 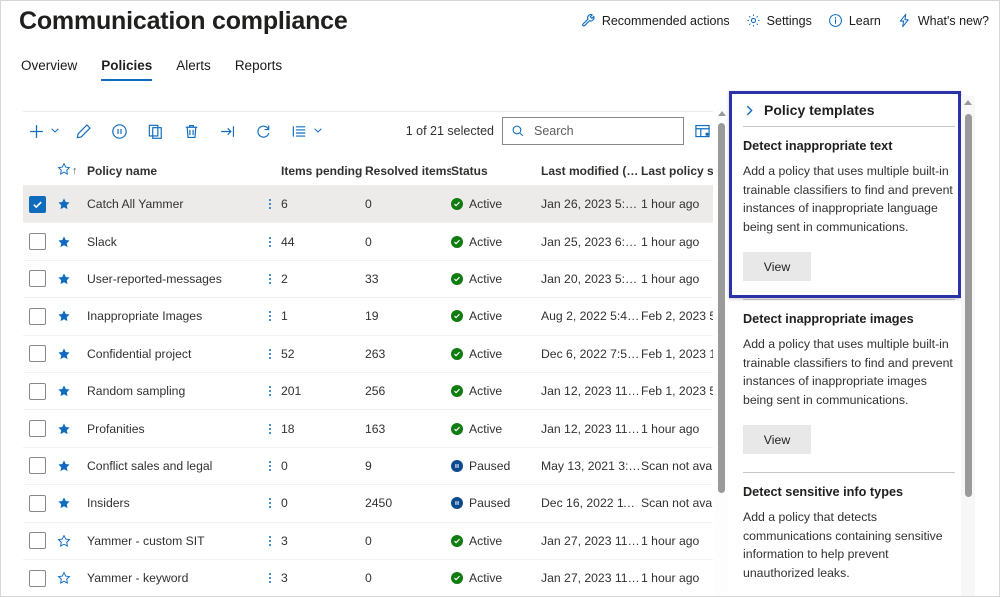 I want to click on create-policy-button, so click(x=41, y=131).